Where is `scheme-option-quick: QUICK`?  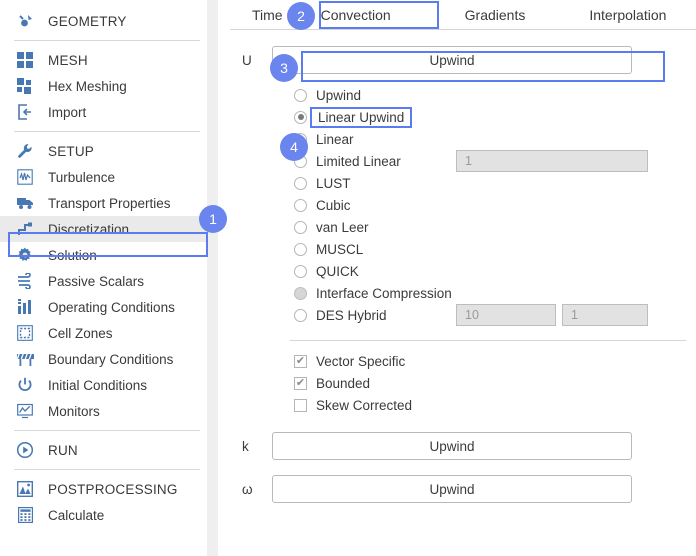 scheme-option-quick: QUICK is located at coordinates (495, 271).